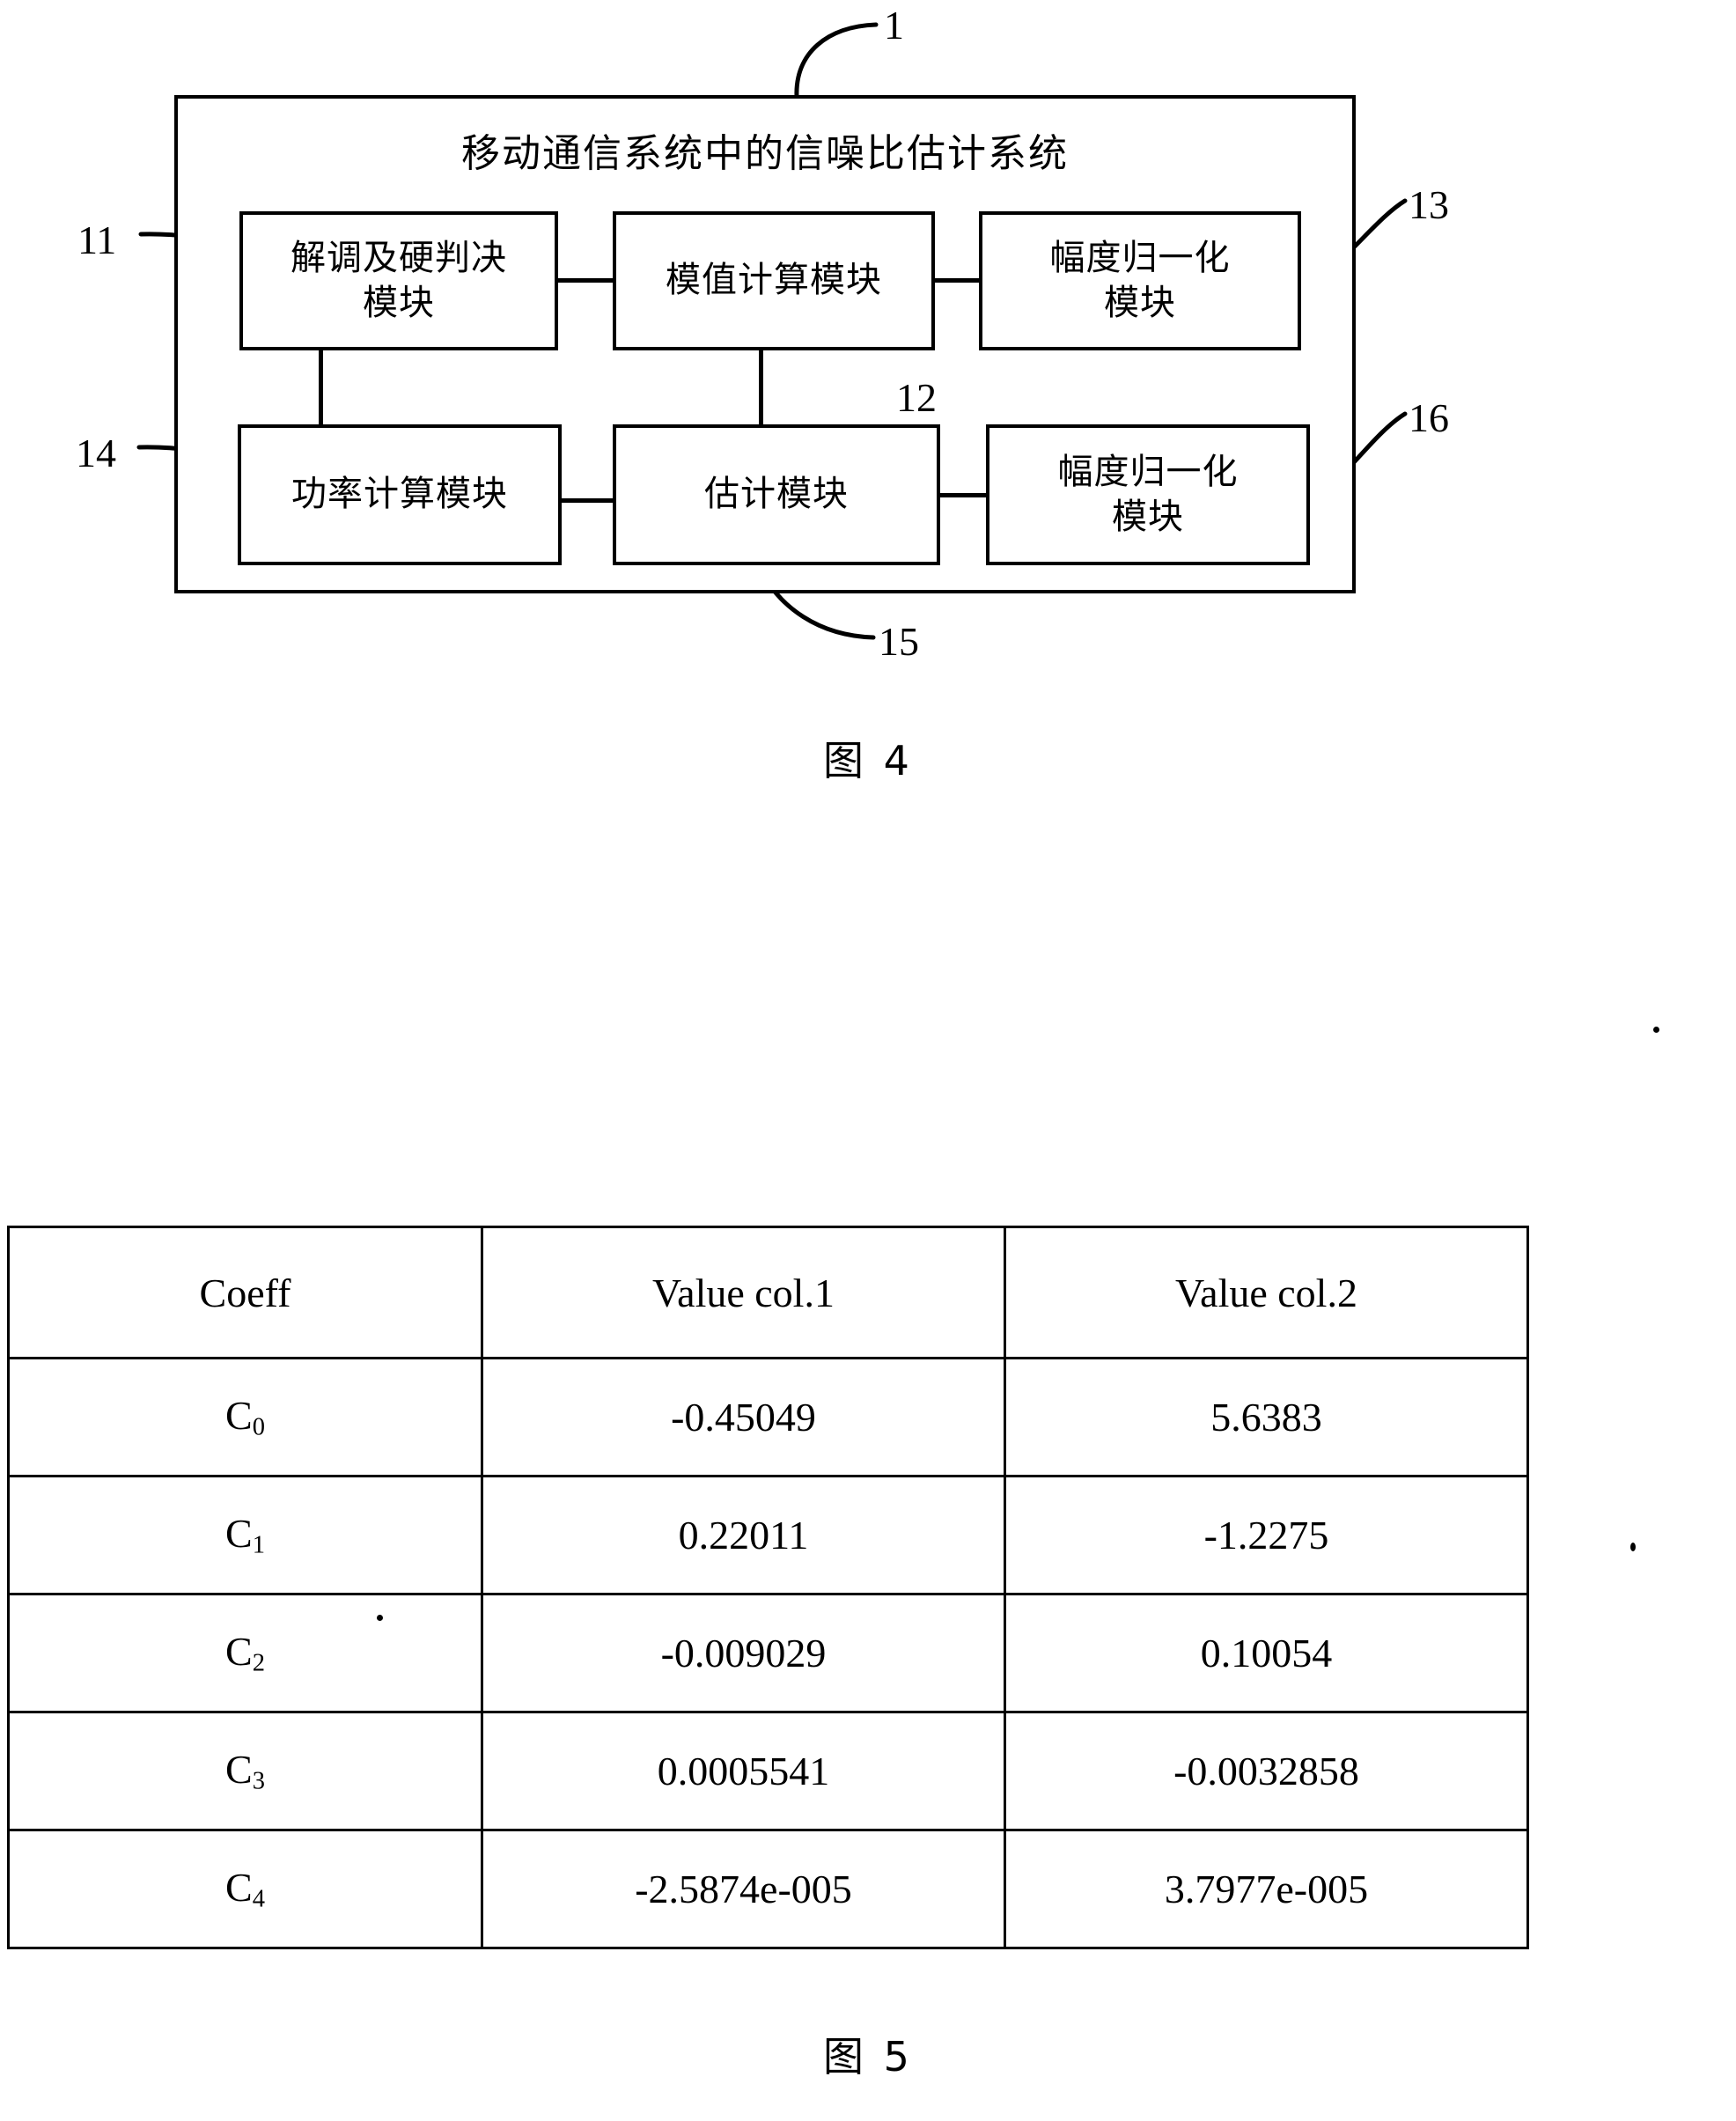  What do you see at coordinates (258, 1663) in the screenshot?
I see `coefficient-subscript: 2` at bounding box center [258, 1663].